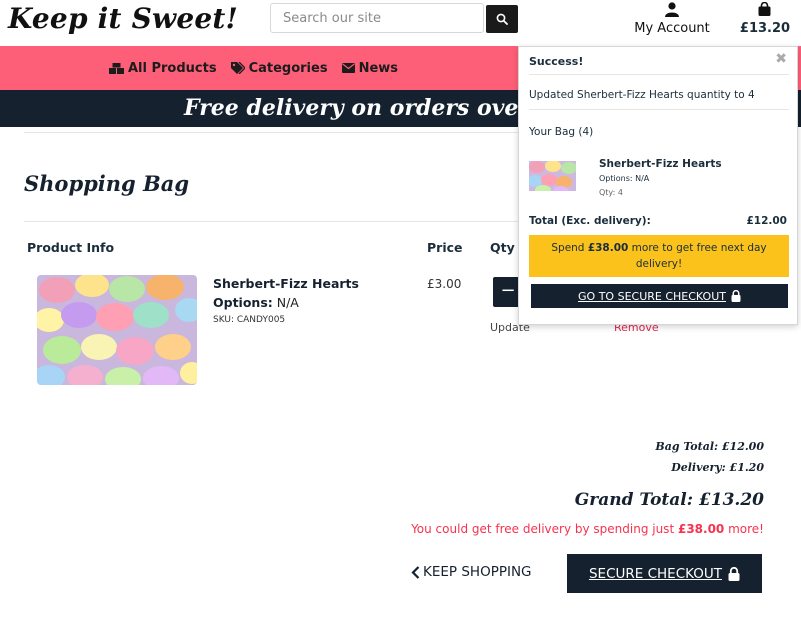 This screenshot has height=618, width=801. What do you see at coordinates (561, 132) in the screenshot?
I see `popup-your-bag: Your Bag (4)` at bounding box center [561, 132].